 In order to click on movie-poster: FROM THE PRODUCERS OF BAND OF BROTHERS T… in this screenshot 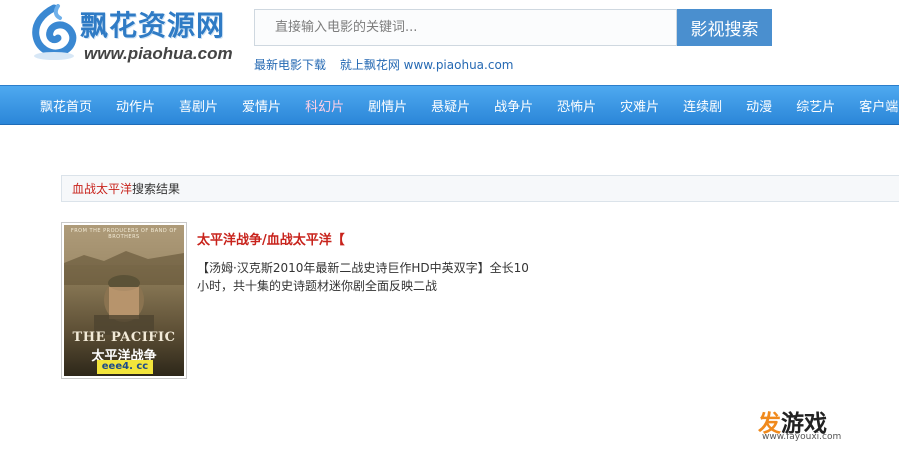, I will do `click(124, 300)`.